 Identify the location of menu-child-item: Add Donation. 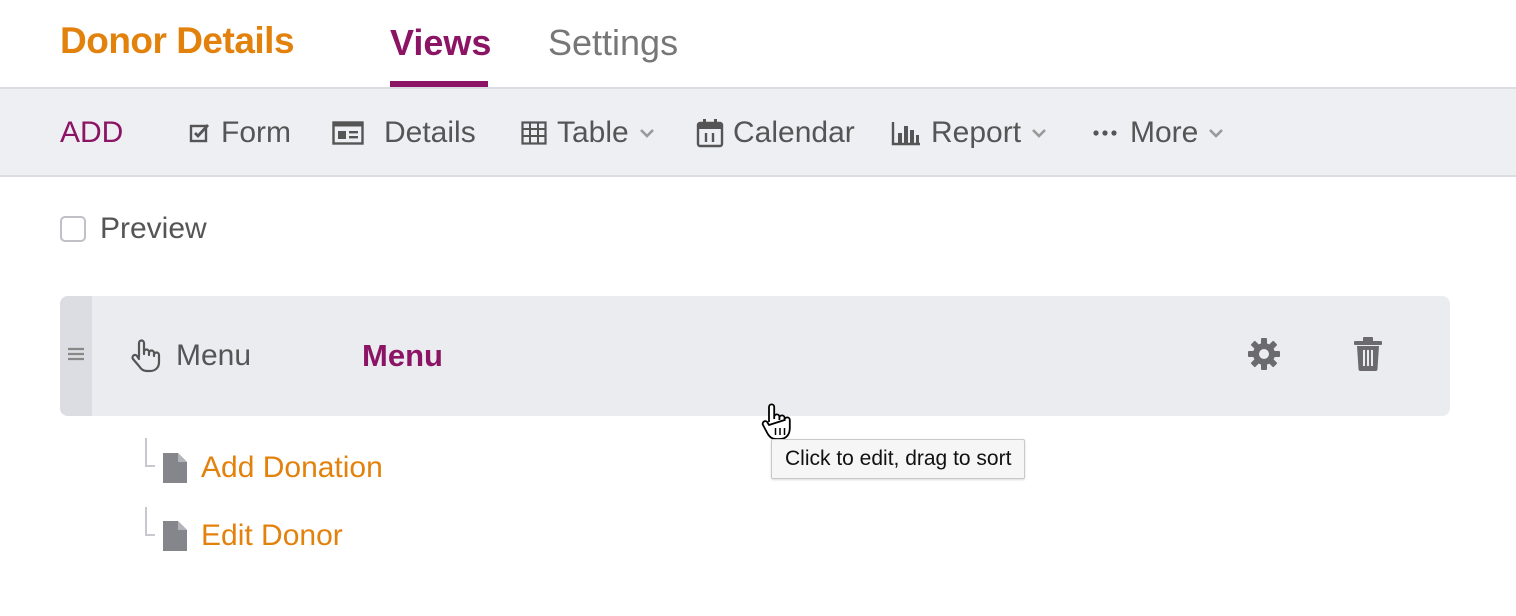
(273, 468).